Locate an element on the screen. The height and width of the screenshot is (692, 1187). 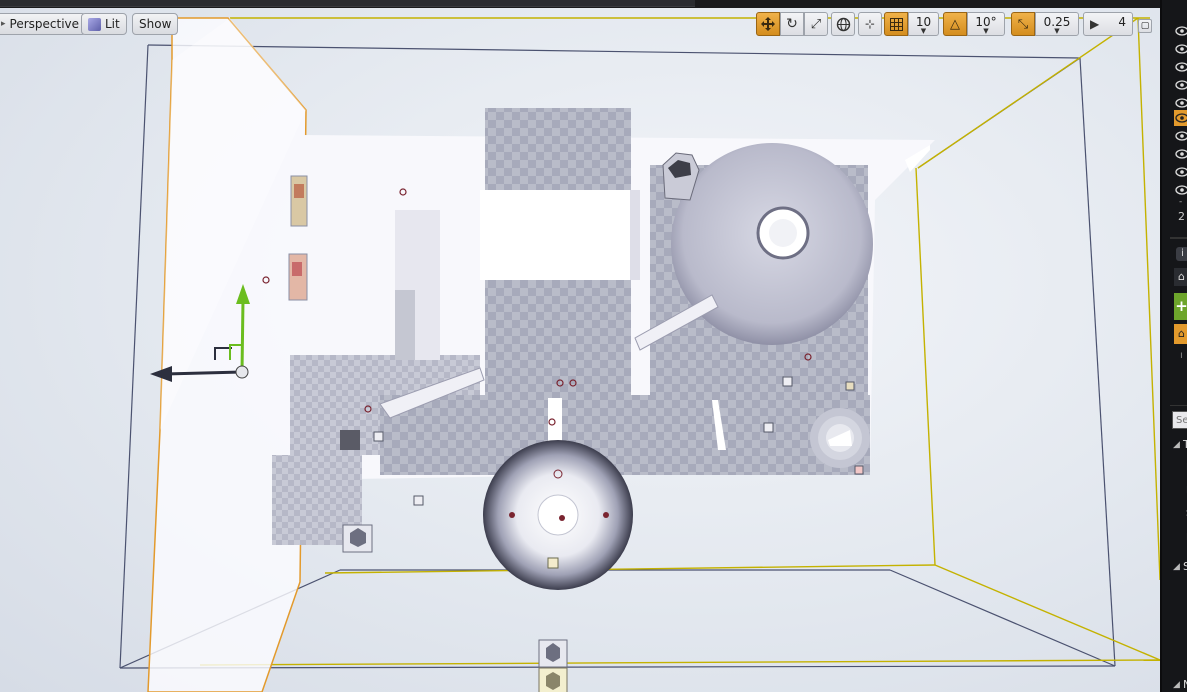
section-static-mesh-label: S is located at coordinates (1185, 566).